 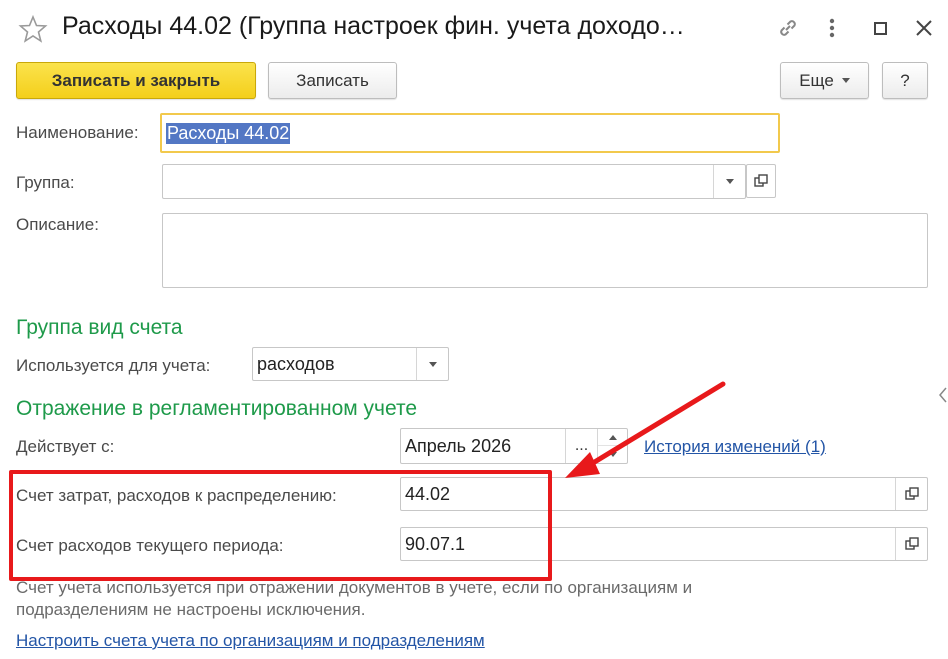 What do you see at coordinates (612, 454) in the screenshot?
I see `spinner-down-icon` at bounding box center [612, 454].